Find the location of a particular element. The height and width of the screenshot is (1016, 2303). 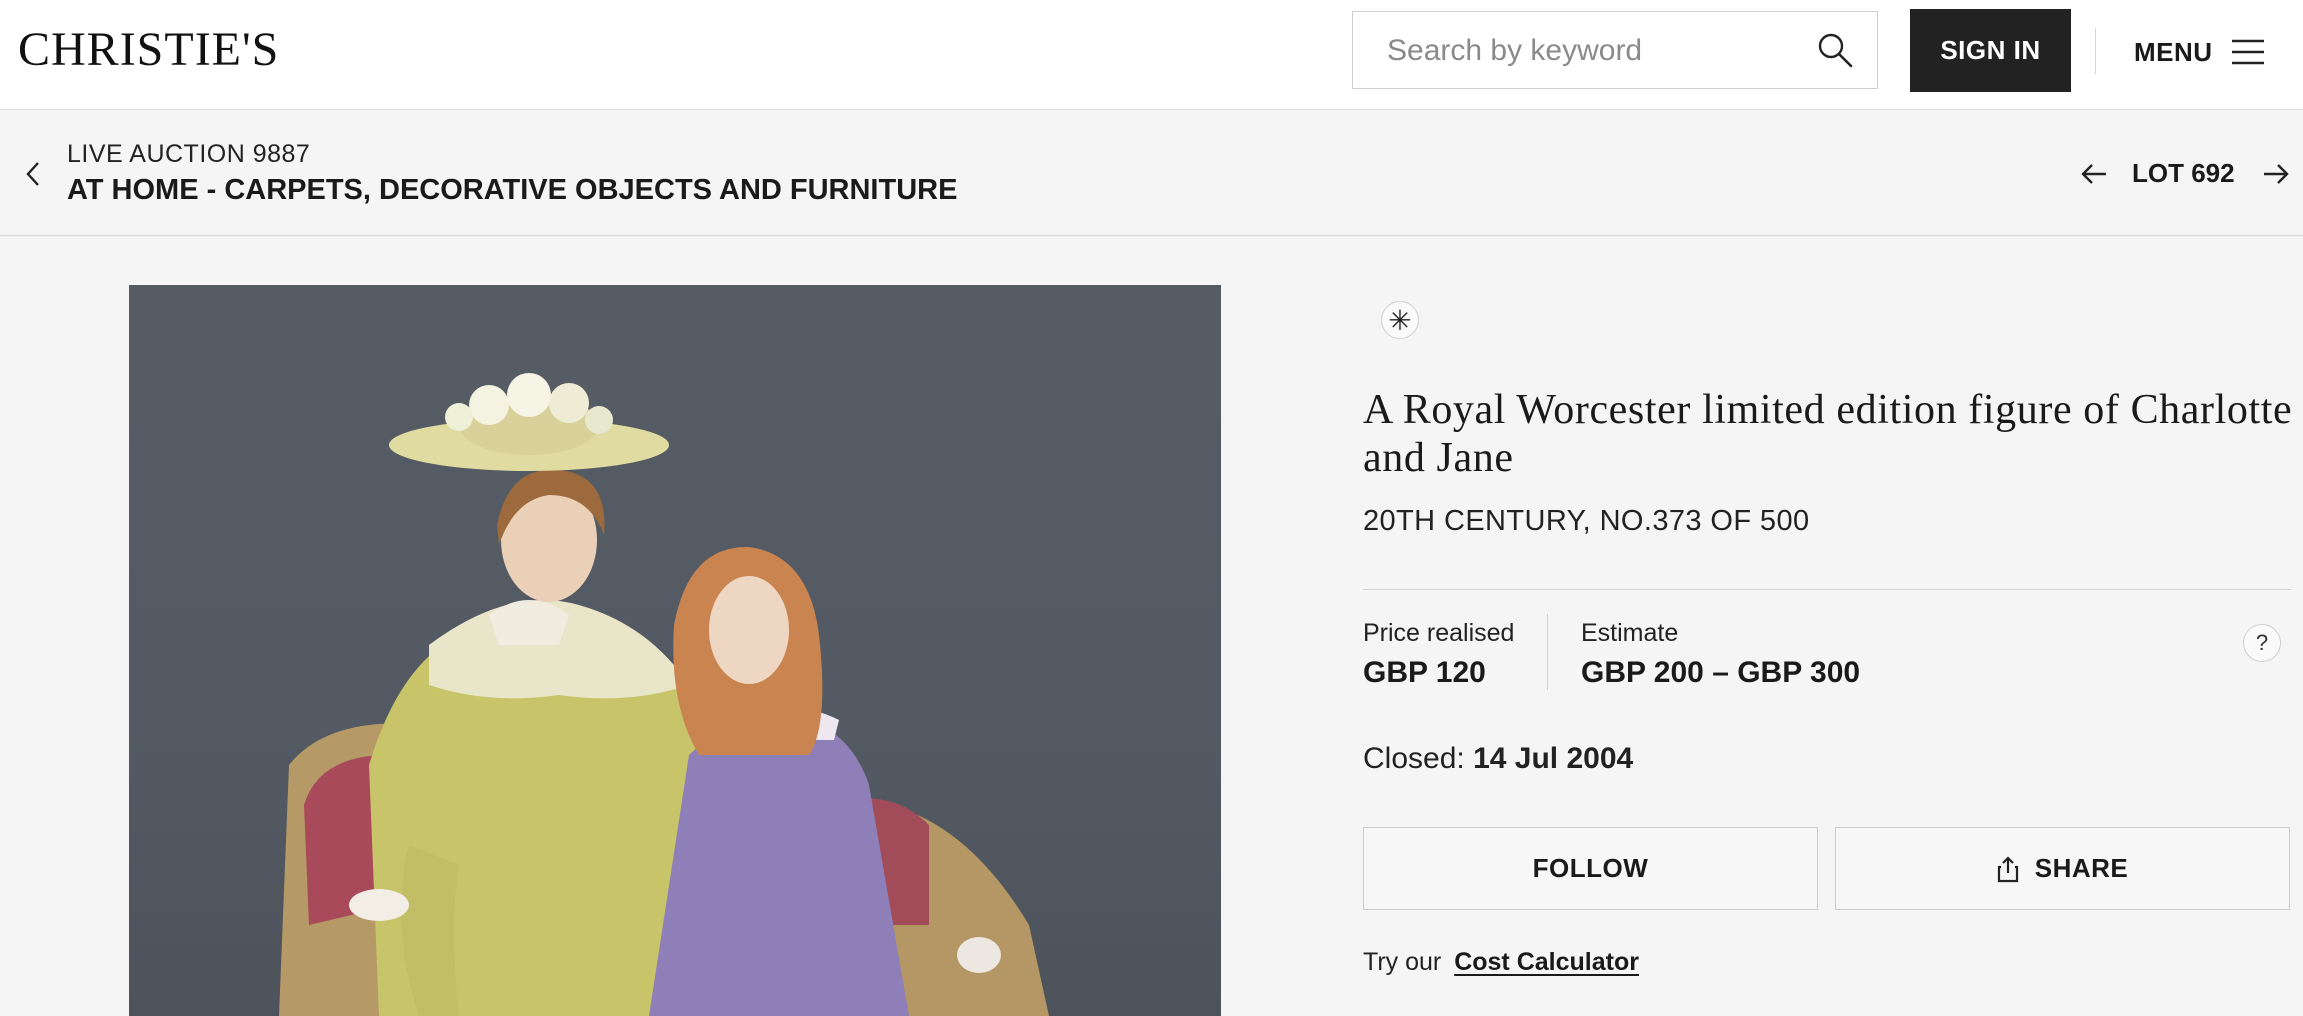

price-realised-label: Price realised is located at coordinates (1439, 633).